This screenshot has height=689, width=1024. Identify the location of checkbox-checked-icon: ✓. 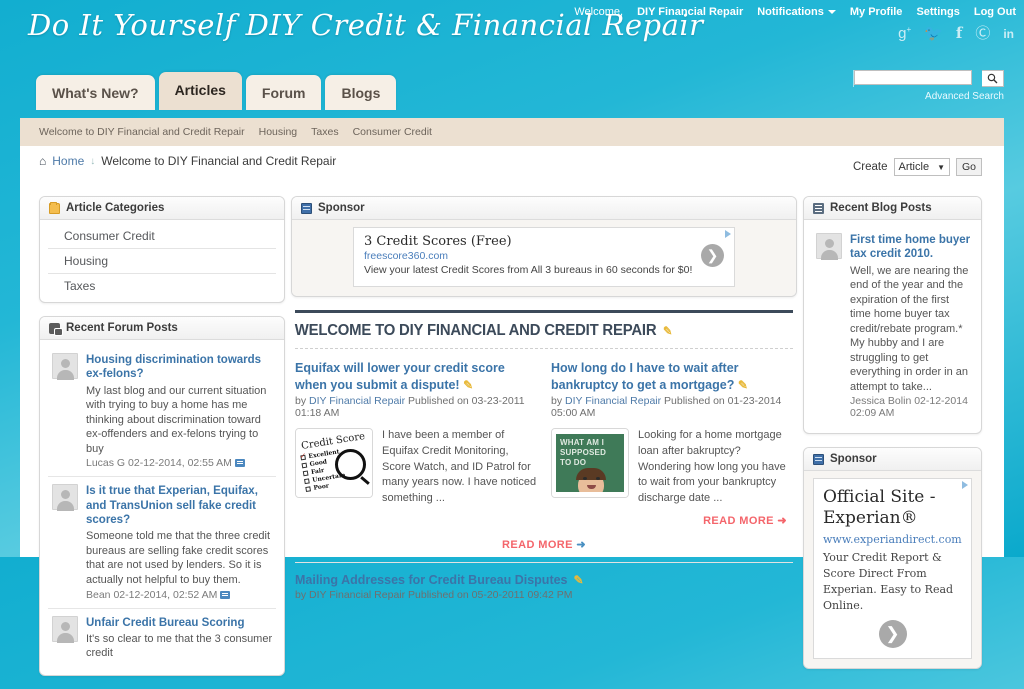
(305, 473).